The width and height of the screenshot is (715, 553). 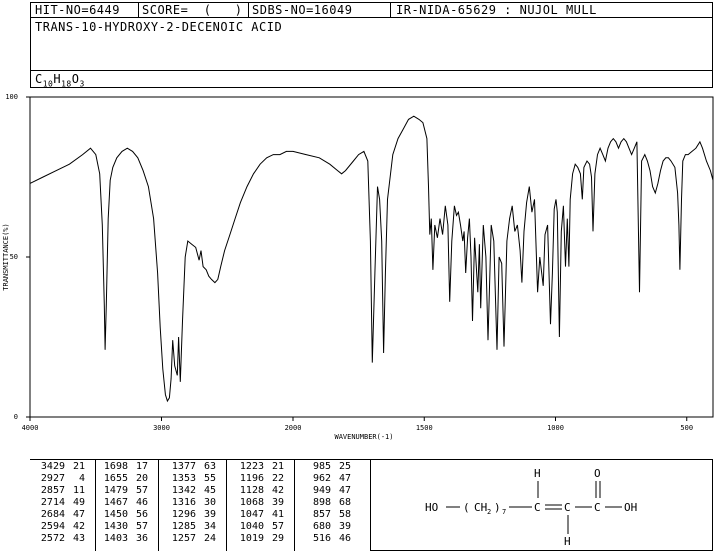 I want to click on peak-wavenumber: 2684, so click(x=52, y=514).